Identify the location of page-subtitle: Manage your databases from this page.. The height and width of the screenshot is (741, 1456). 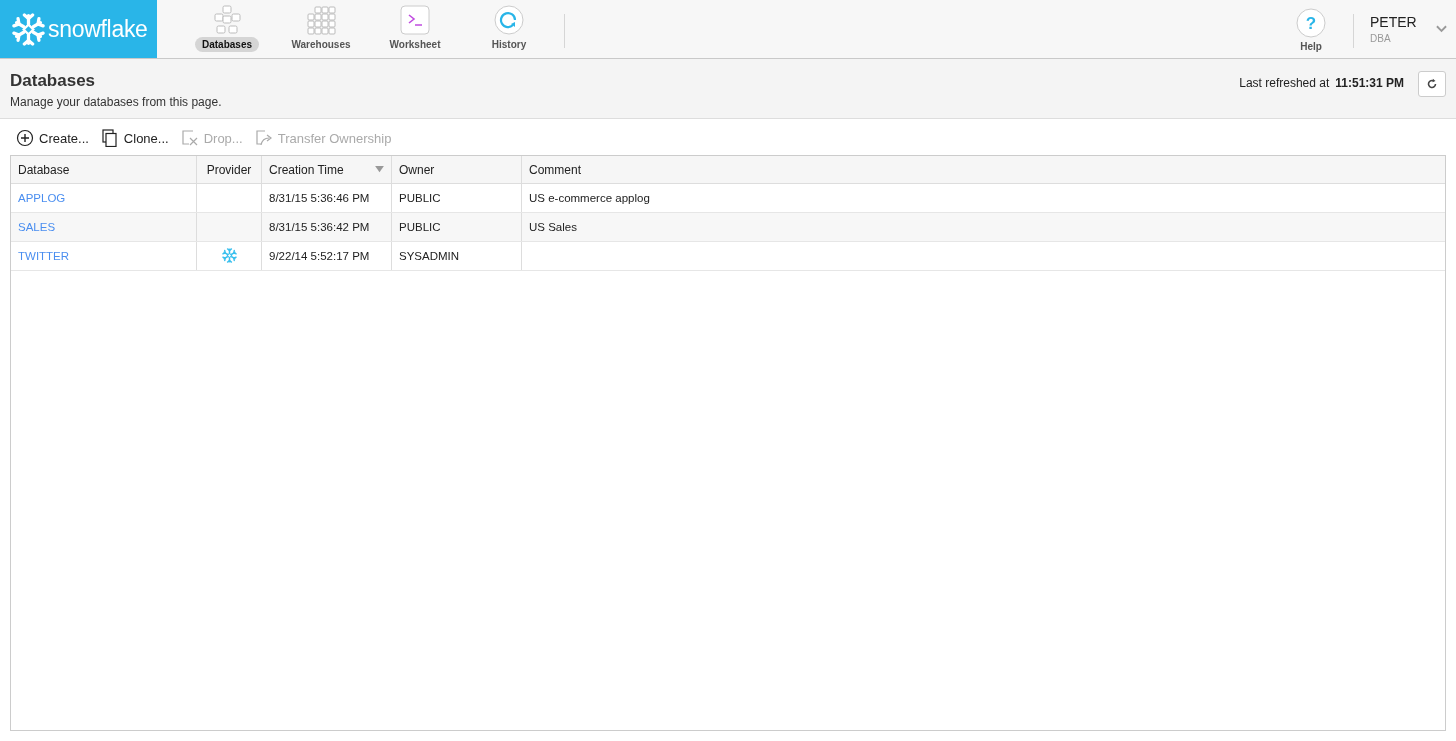
(116, 102).